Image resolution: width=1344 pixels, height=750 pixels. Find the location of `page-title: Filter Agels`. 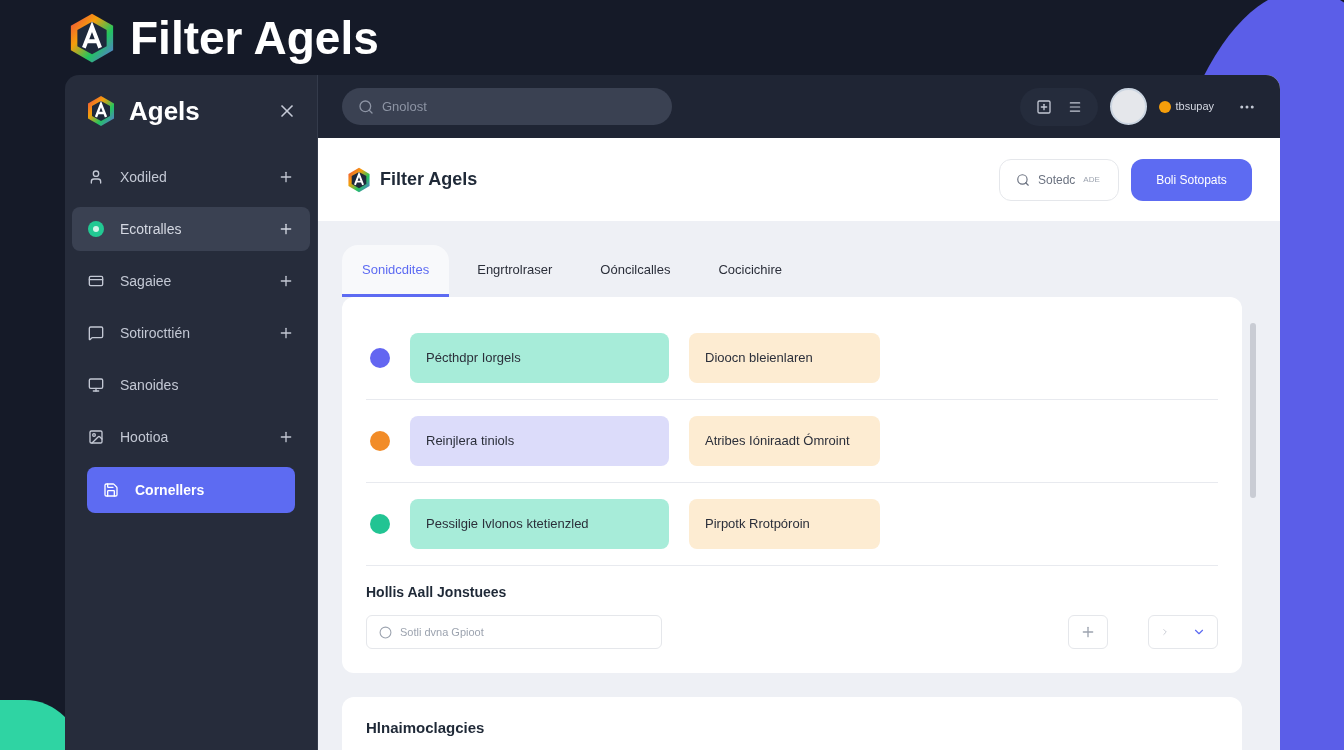

page-title: Filter Agels is located at coordinates (429, 179).